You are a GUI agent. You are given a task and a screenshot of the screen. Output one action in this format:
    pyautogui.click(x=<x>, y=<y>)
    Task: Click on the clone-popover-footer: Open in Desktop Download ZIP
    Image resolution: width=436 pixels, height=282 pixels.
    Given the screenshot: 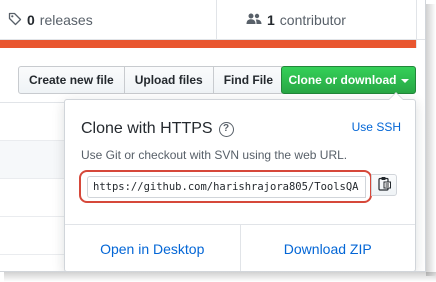 What is the action you would take?
    pyautogui.click(x=240, y=247)
    